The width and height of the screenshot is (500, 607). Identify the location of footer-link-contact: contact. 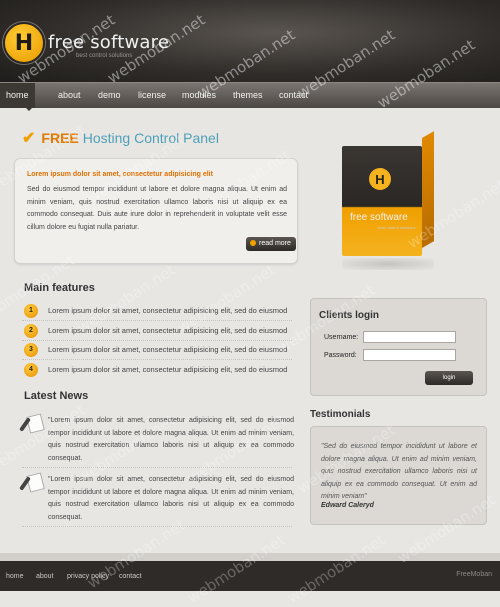
(130, 576).